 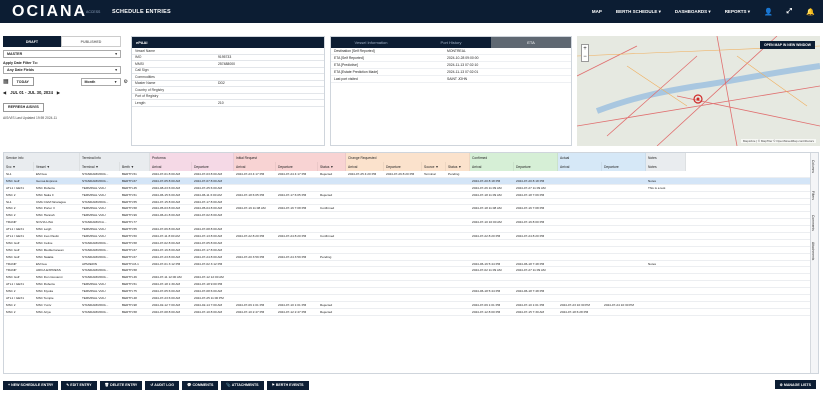 What do you see at coordinates (287, 385) in the screenshot?
I see `footer-button: ⚑ BERTH EVENTS` at bounding box center [287, 385].